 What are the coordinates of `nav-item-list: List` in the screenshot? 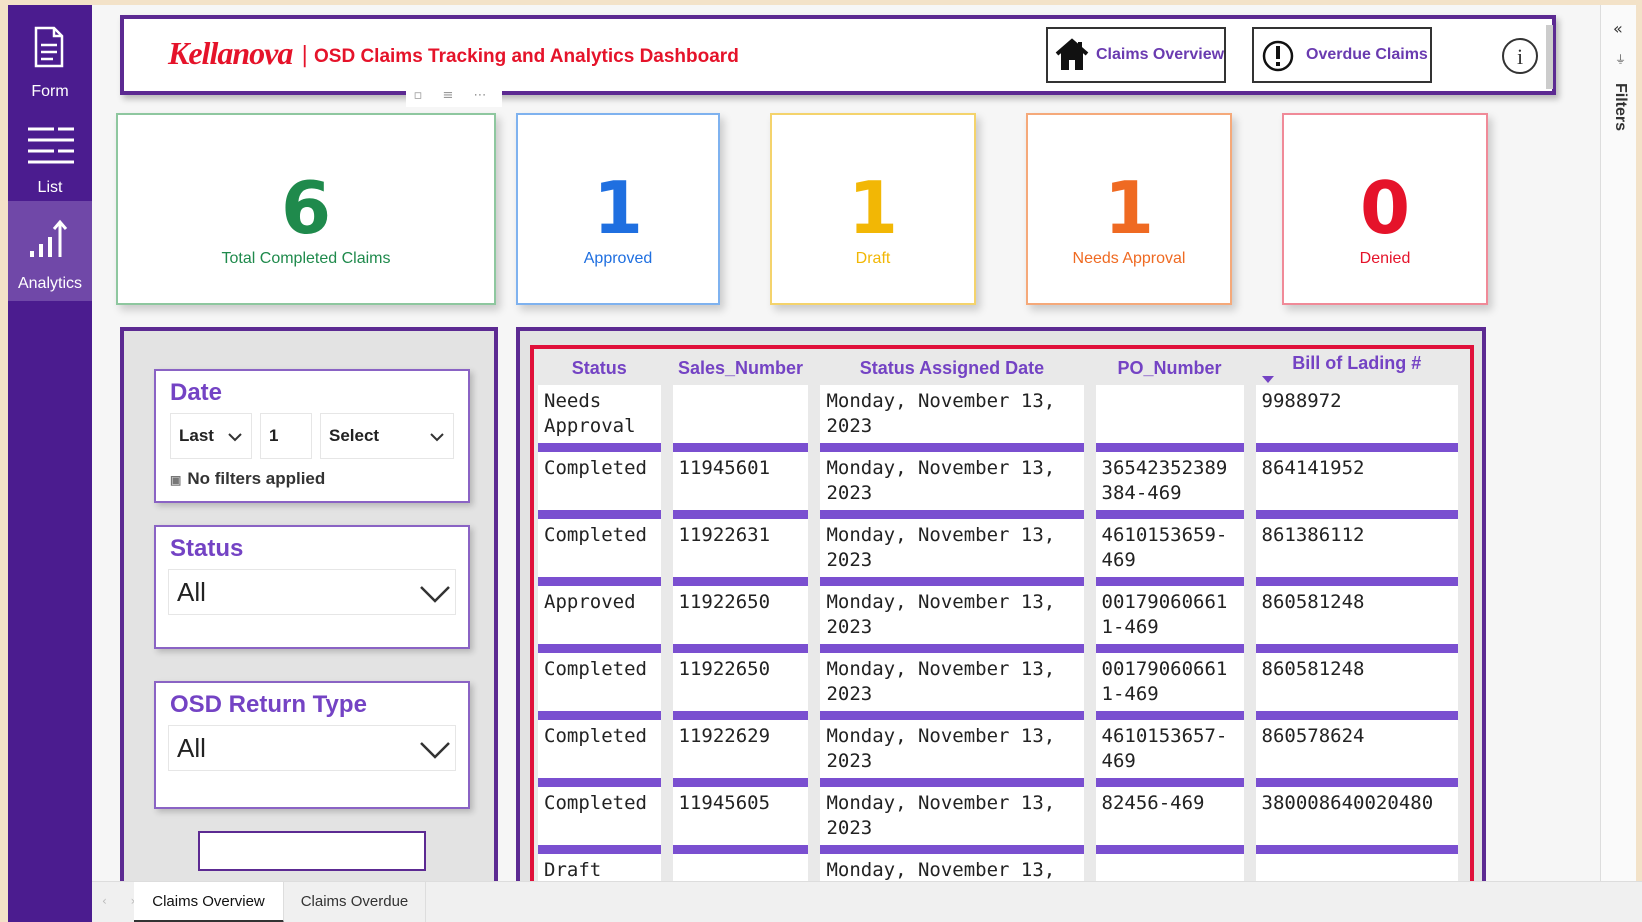 It's located at (50, 155).